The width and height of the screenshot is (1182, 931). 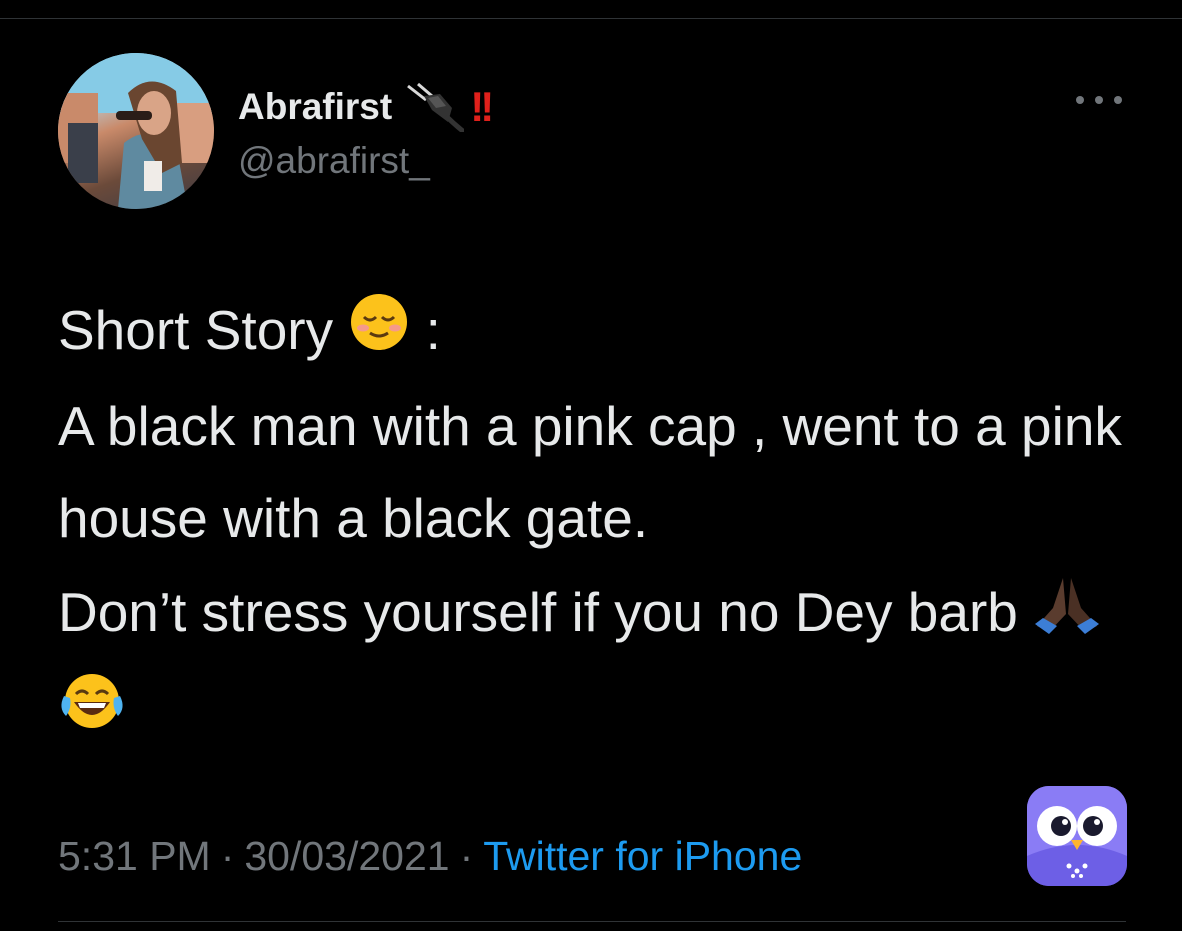 What do you see at coordinates (603, 332) in the screenshot?
I see `tweet-line: Short Story :` at bounding box center [603, 332].